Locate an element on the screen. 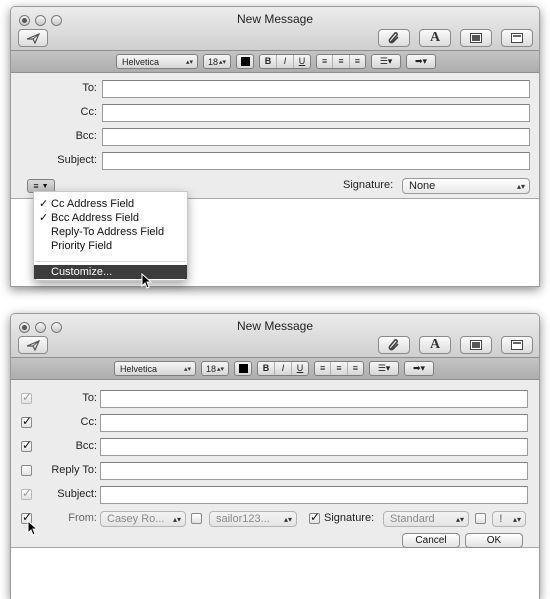 This screenshot has height=599, width=550. format-bar: Helvetica ▴▾ 18 ▴▾ B I U ≡ ≡ ≡ ☰▾ ➡▾ is located at coordinates (275, 369).